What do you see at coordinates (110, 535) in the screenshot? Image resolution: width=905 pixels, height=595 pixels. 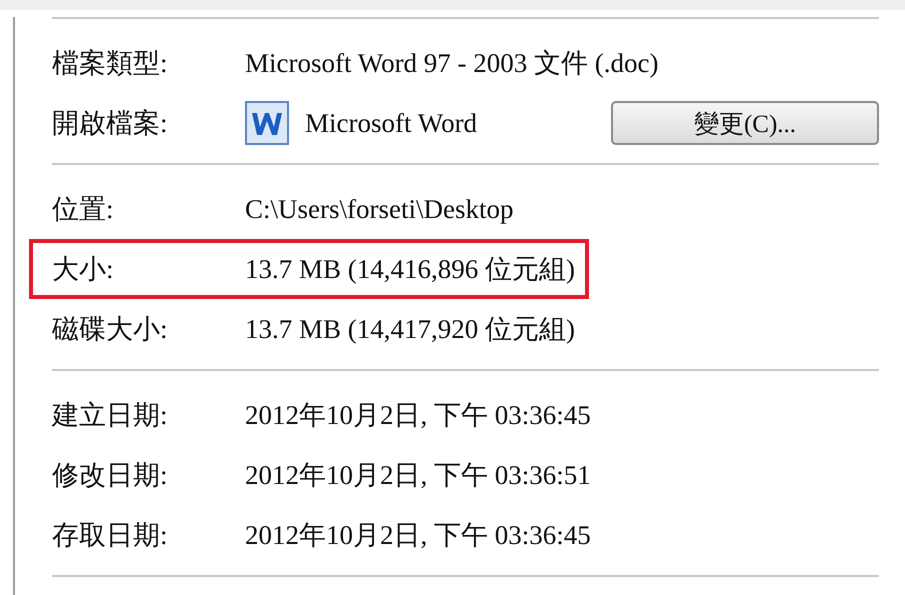 I see `field-label: 存取日期:` at bounding box center [110, 535].